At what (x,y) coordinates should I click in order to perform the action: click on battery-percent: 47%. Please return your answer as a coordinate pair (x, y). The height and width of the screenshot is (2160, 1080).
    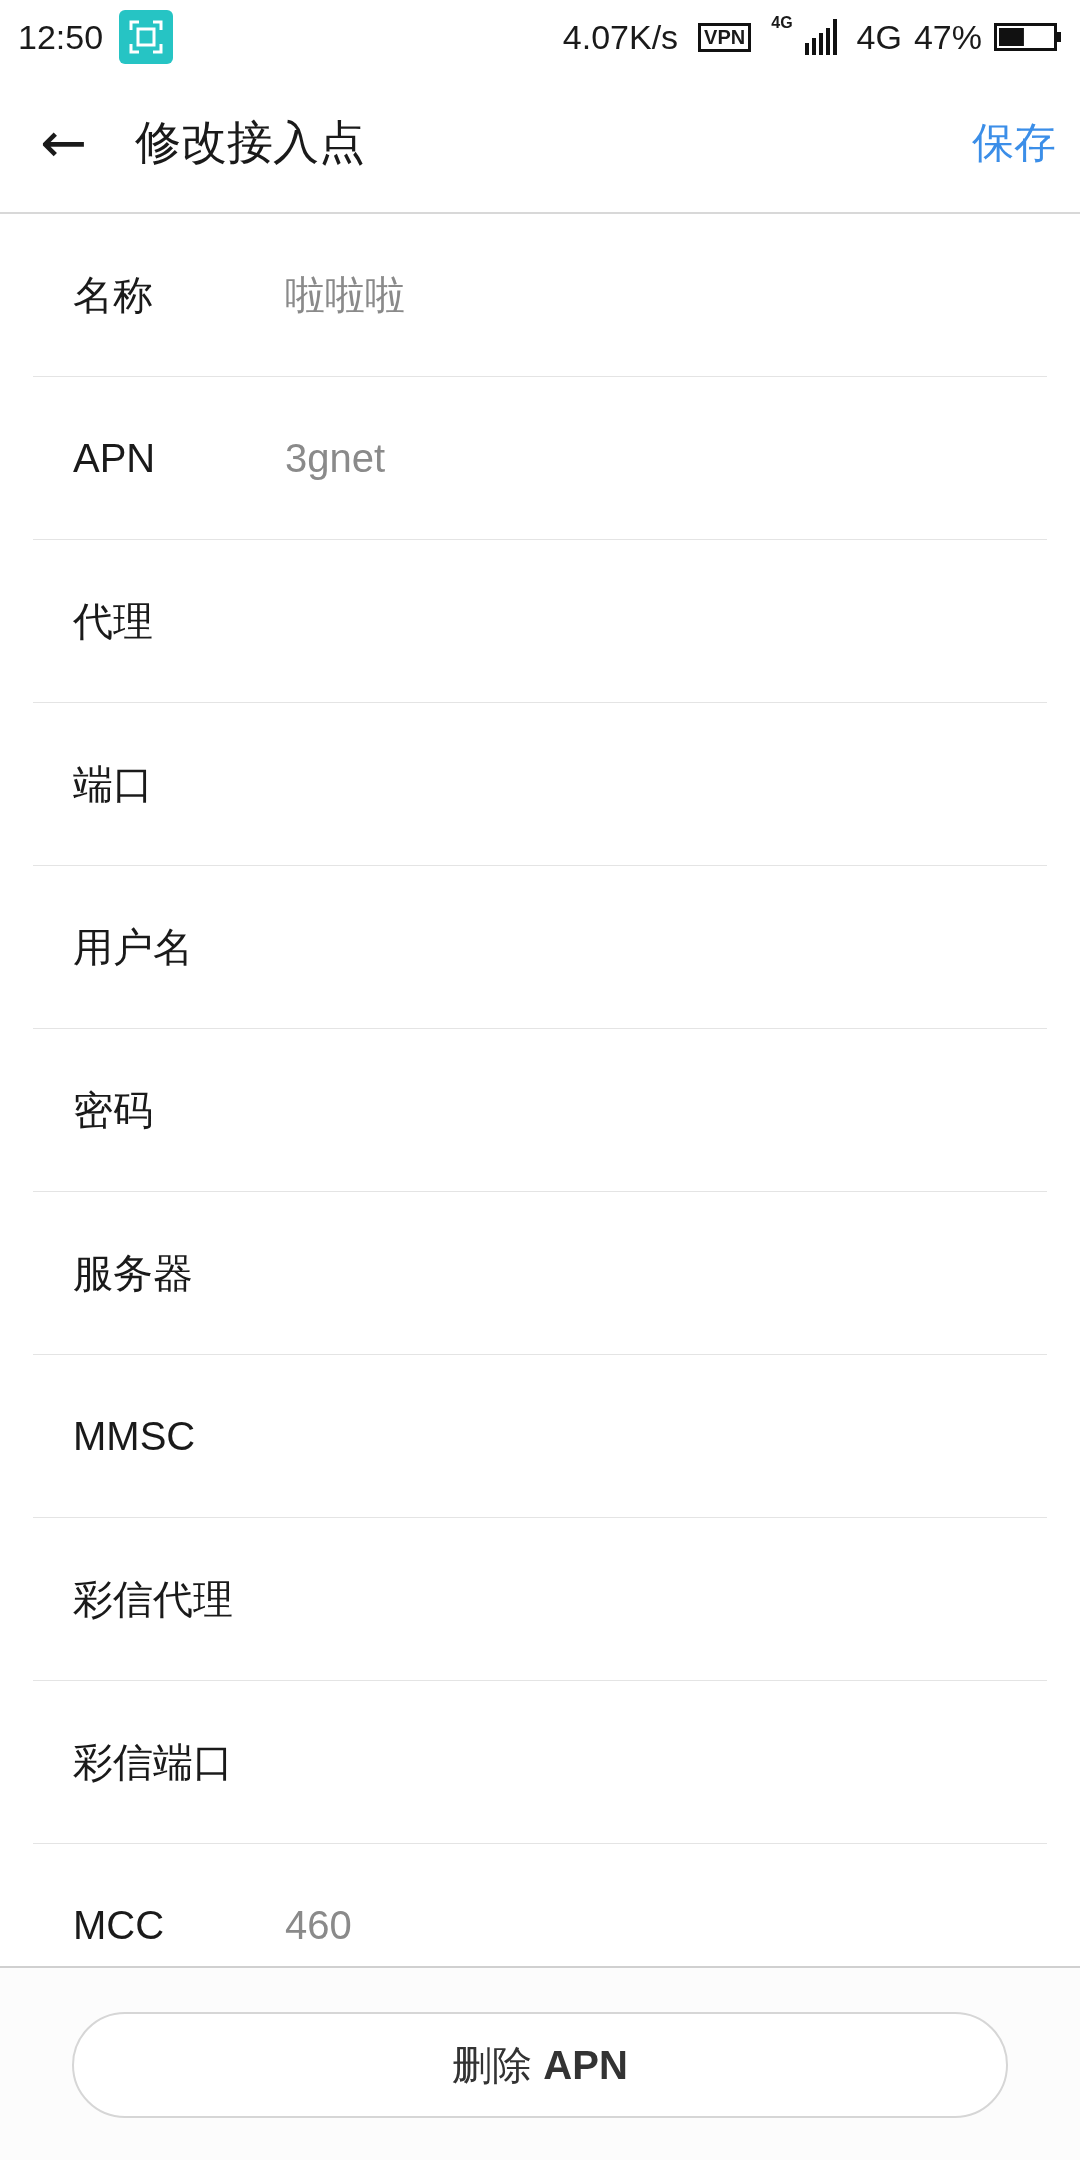
    Looking at the image, I should click on (947, 37).